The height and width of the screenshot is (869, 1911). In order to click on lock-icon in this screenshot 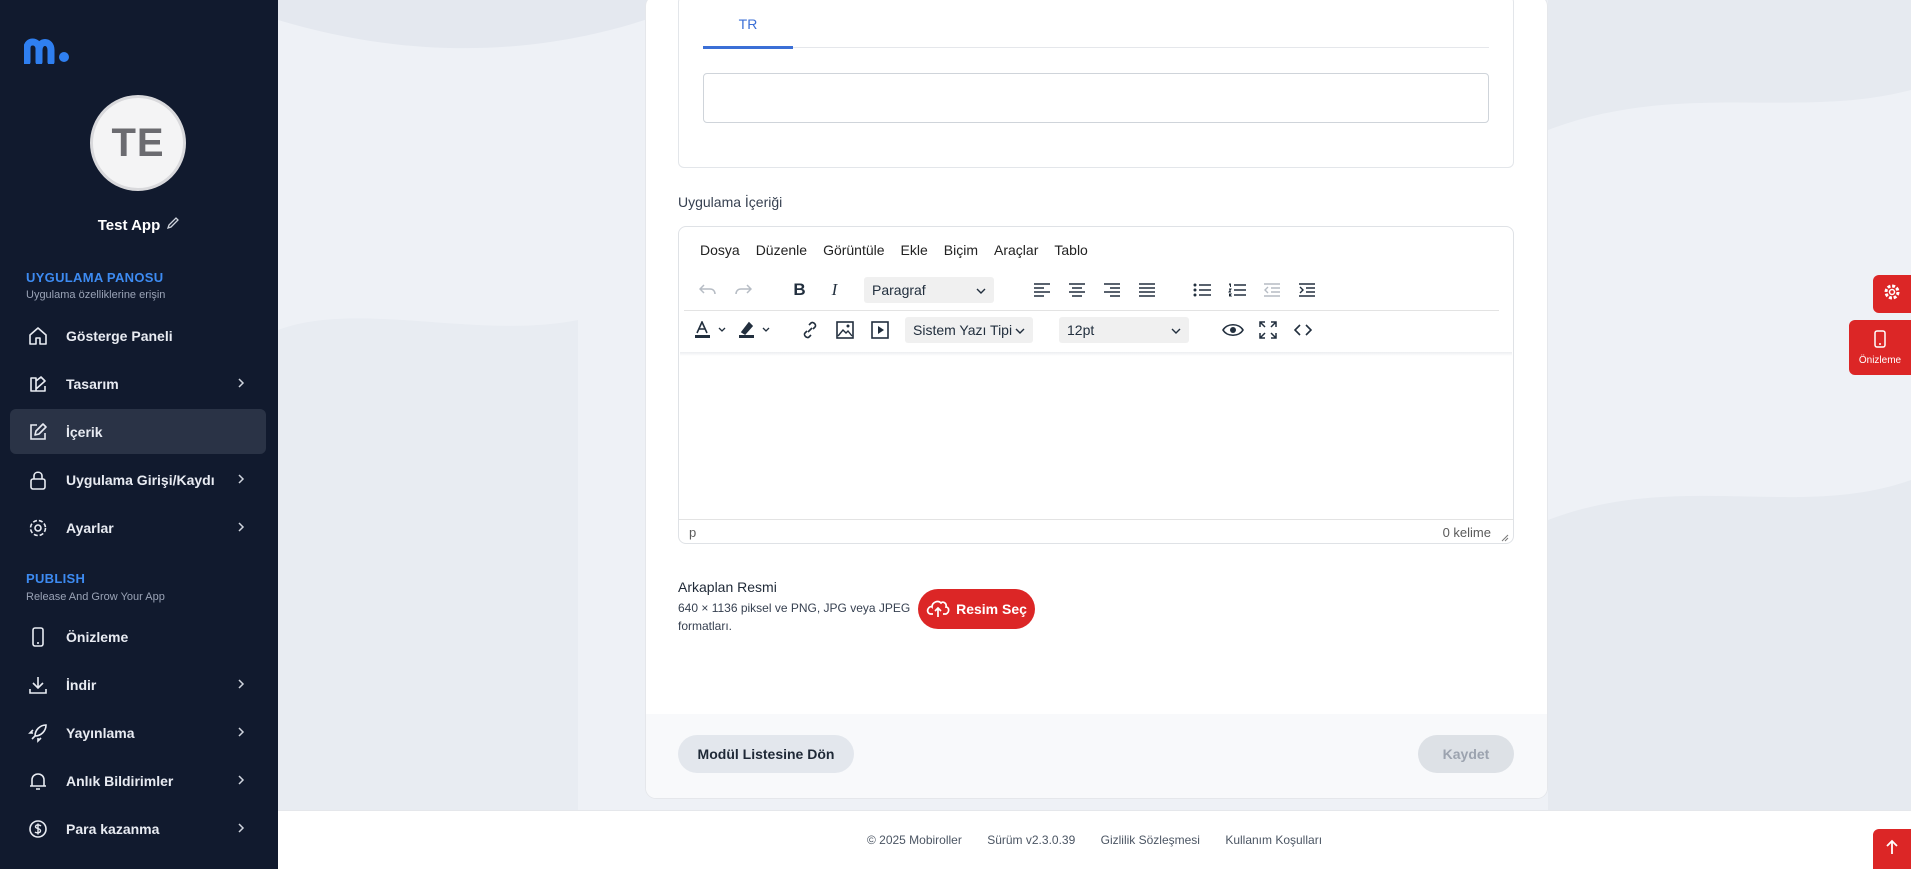, I will do `click(38, 480)`.